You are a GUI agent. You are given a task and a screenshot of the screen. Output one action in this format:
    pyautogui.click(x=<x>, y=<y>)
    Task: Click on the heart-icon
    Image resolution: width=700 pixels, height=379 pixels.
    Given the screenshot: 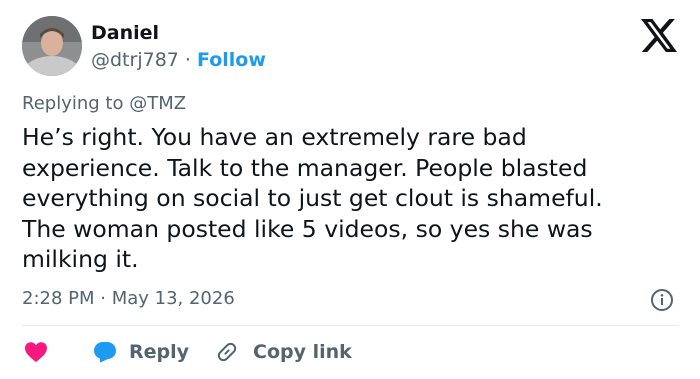 What is the action you would take?
    pyautogui.click(x=36, y=352)
    